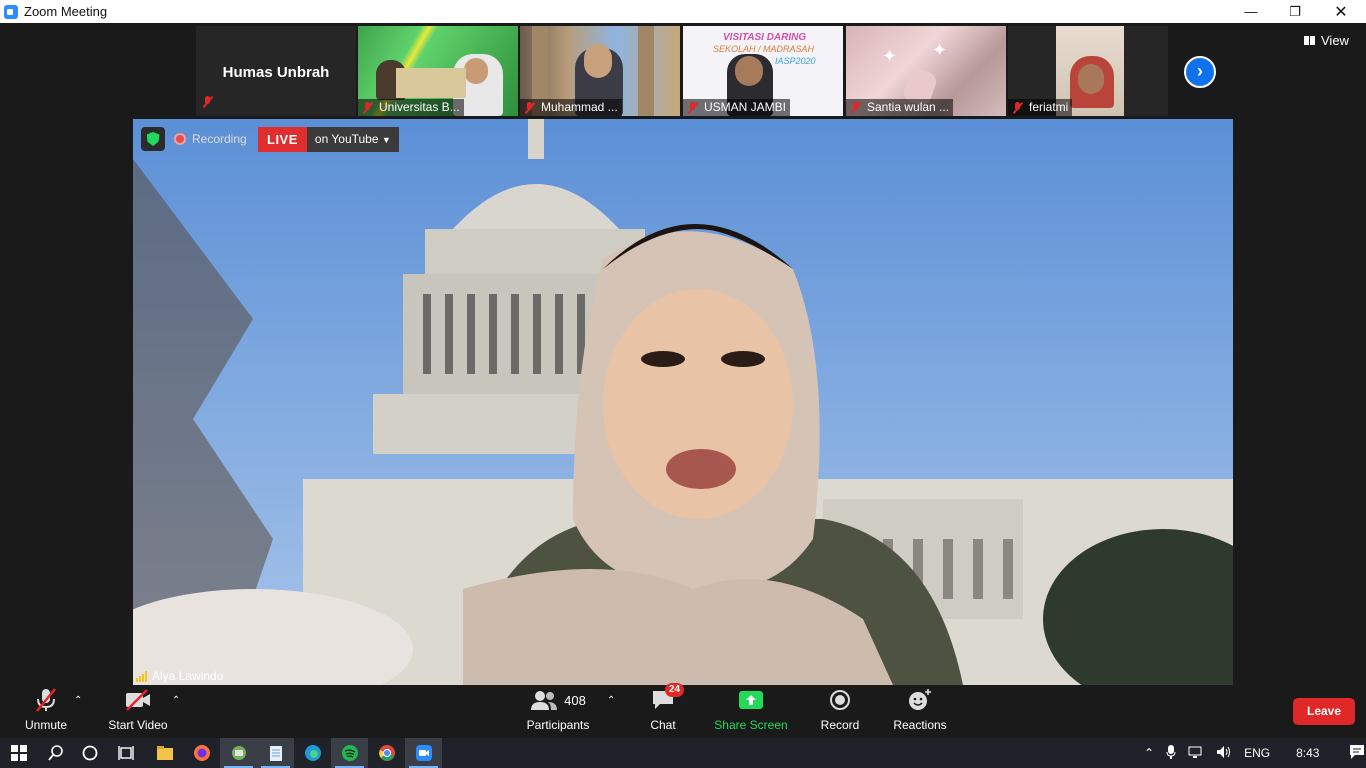 The height and width of the screenshot is (768, 1366). Describe the element at coordinates (683, 753) in the screenshot. I see `windows-taskbar: ⌃ ENG 8:43` at that location.